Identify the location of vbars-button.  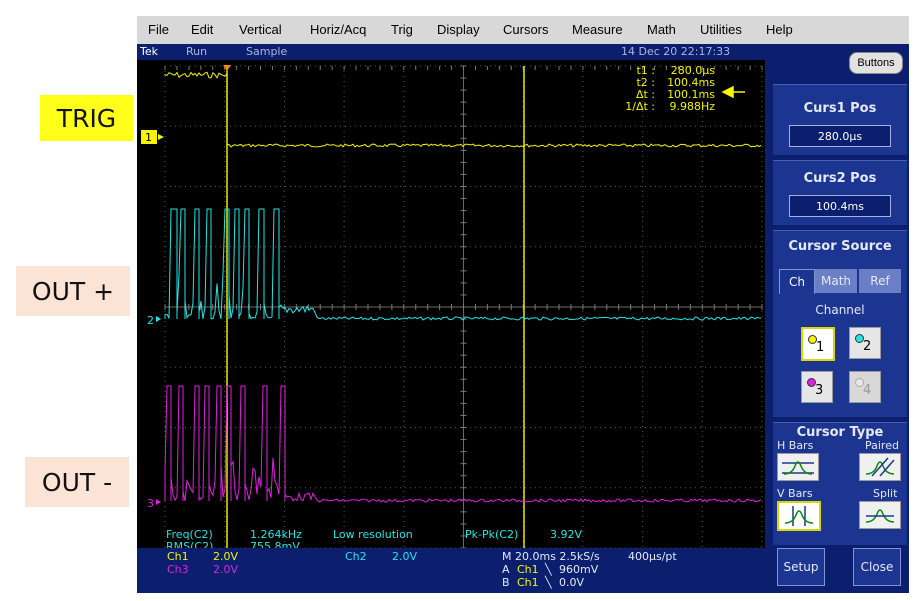
(799, 516).